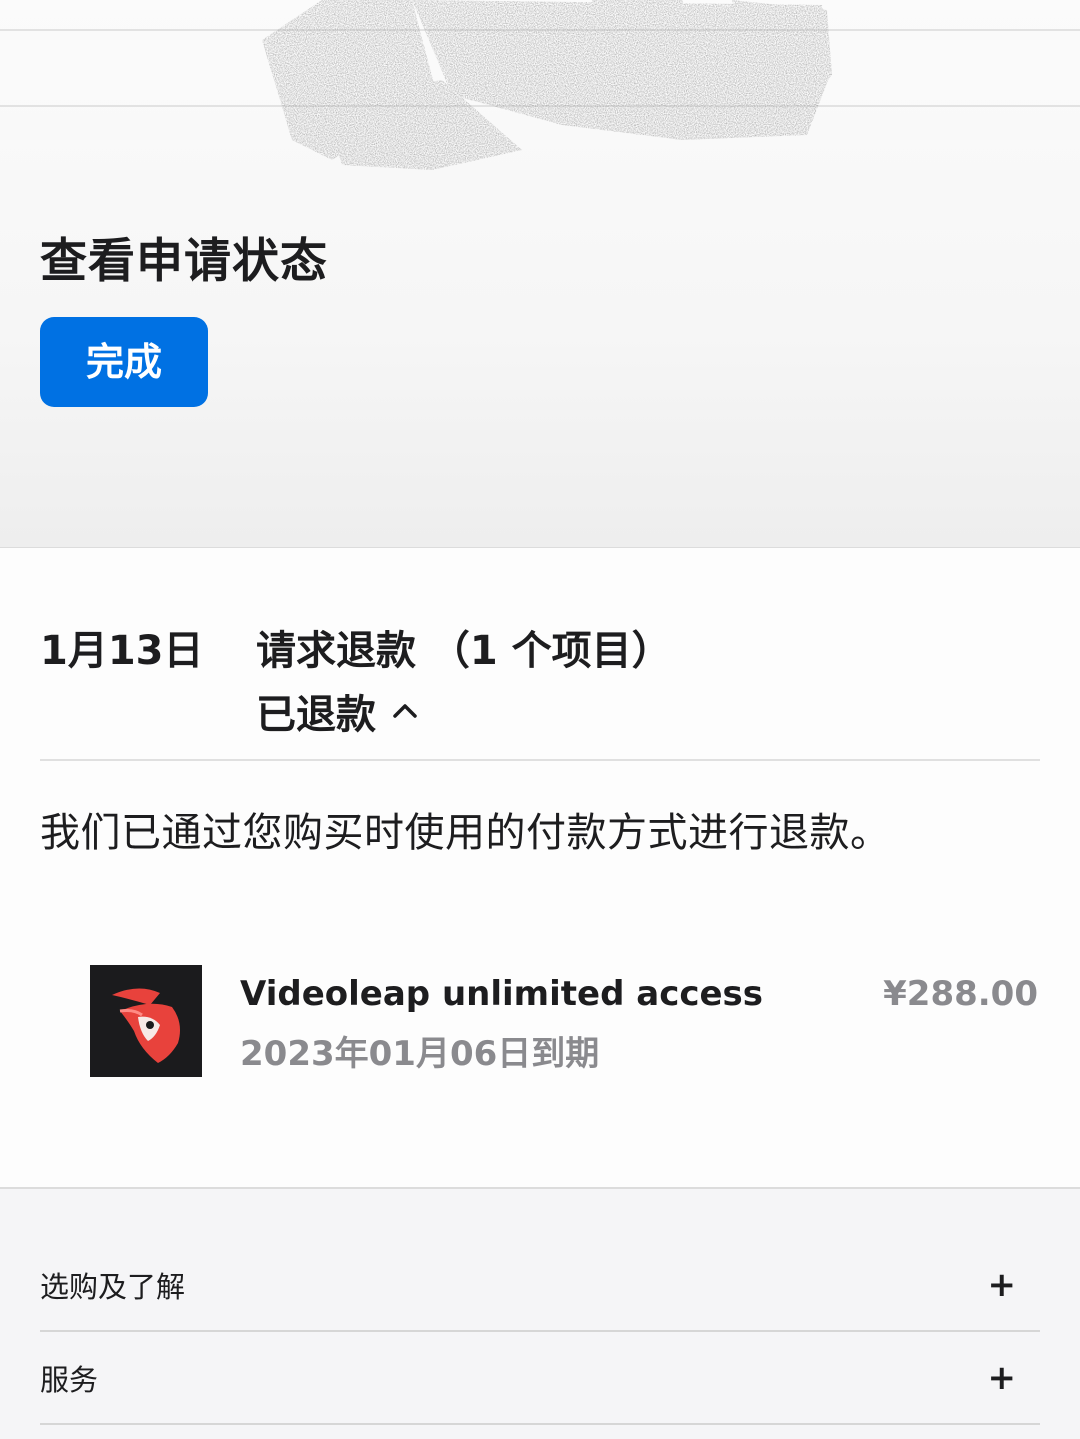 The height and width of the screenshot is (1439, 1080). I want to click on request-date: 1月13日, so click(122, 651).